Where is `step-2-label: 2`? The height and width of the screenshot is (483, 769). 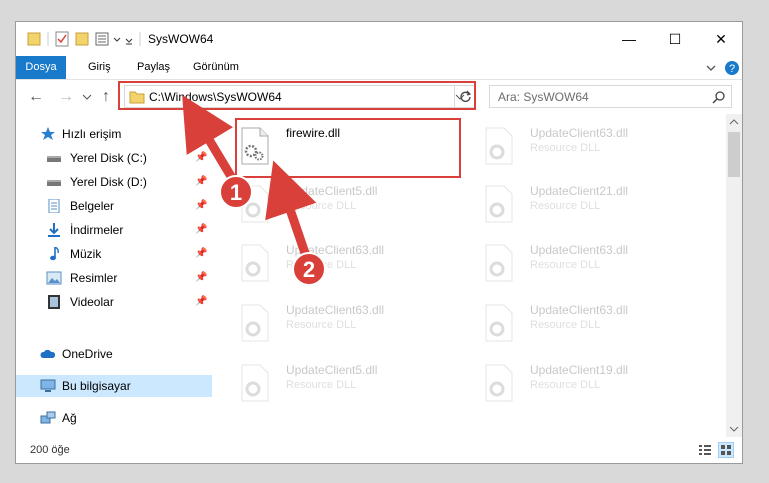 step-2-label: 2 is located at coordinates (309, 269).